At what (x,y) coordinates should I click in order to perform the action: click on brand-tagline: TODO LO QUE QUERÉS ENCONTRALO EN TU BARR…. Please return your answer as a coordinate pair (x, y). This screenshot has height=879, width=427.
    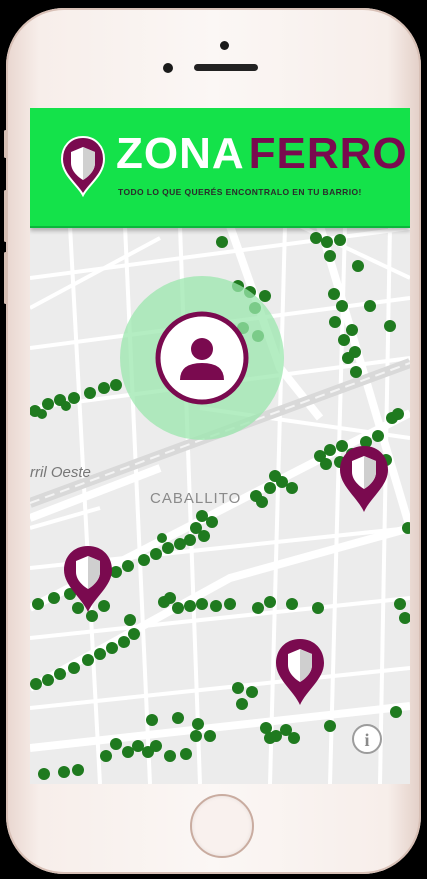
    Looking at the image, I should click on (240, 192).